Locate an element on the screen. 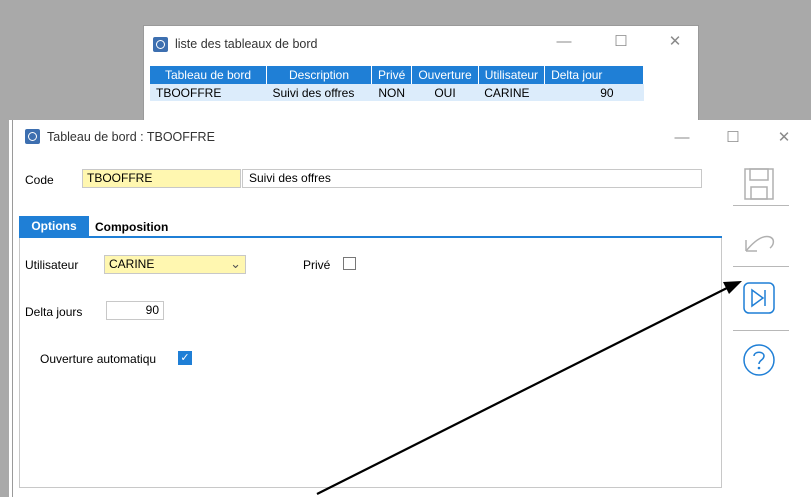 Image resolution: width=811 pixels, height=497 pixels. list-window-titlebar: liste des tableaux de bord is located at coordinates (235, 44).